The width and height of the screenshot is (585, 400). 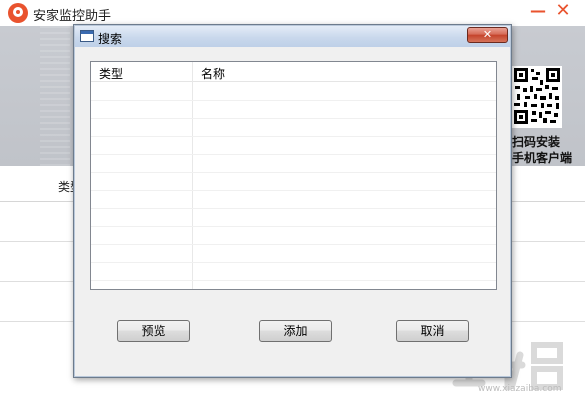 What do you see at coordinates (432, 331) in the screenshot?
I see `cancel-button: 取消` at bounding box center [432, 331].